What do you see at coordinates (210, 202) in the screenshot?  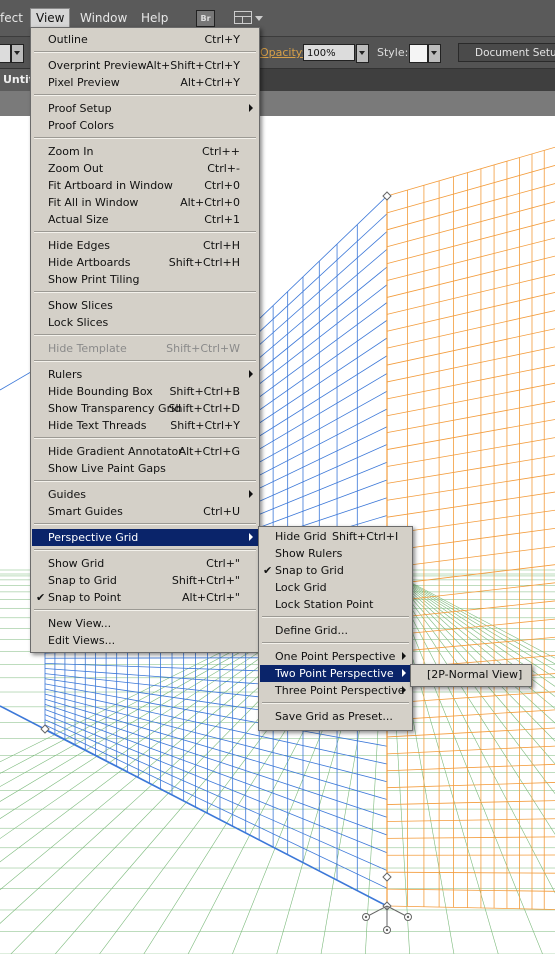 I see `menu-item-shortcut: Alt+Ctrl+0` at bounding box center [210, 202].